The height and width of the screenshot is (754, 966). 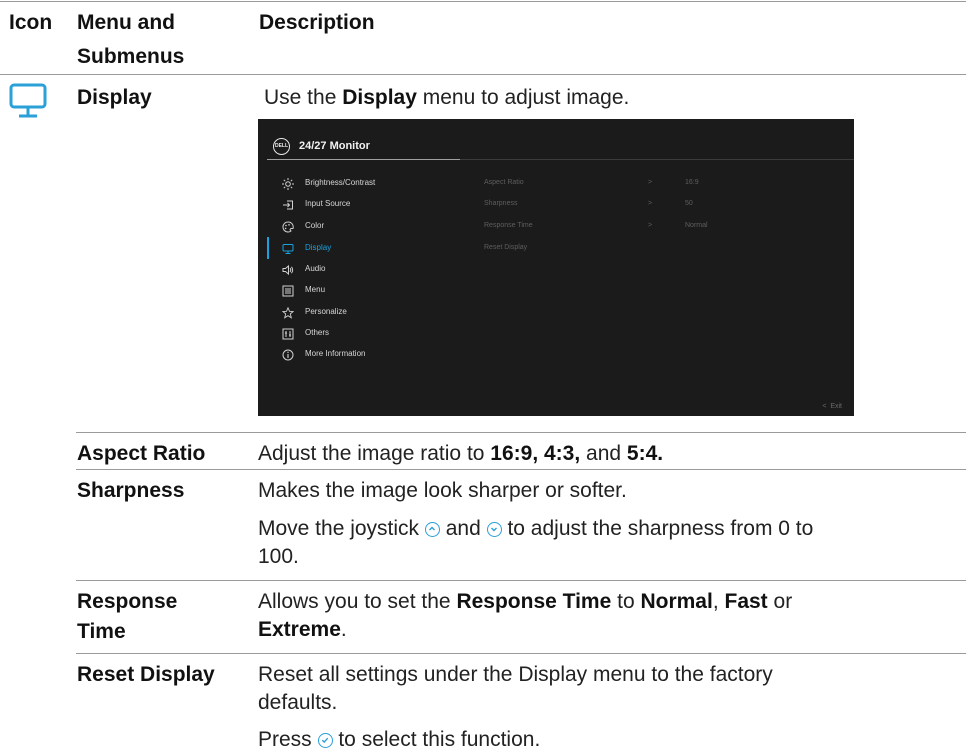 I want to click on osd-menu-item-more-information: More Information, so click(x=358, y=354).